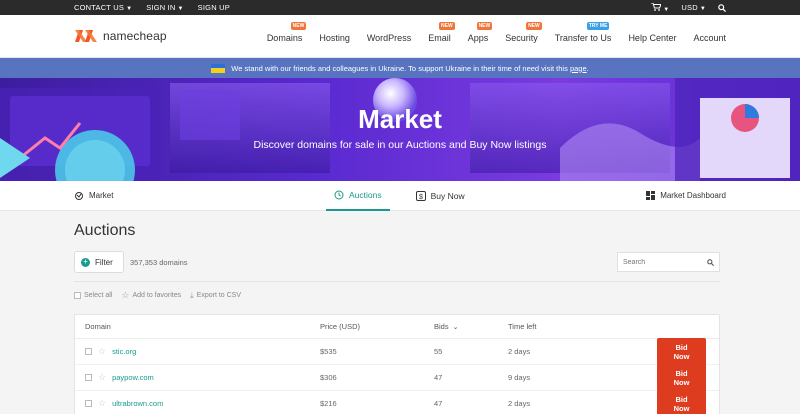  Describe the element at coordinates (85, 262) in the screenshot. I see `plus-icon: +` at that location.